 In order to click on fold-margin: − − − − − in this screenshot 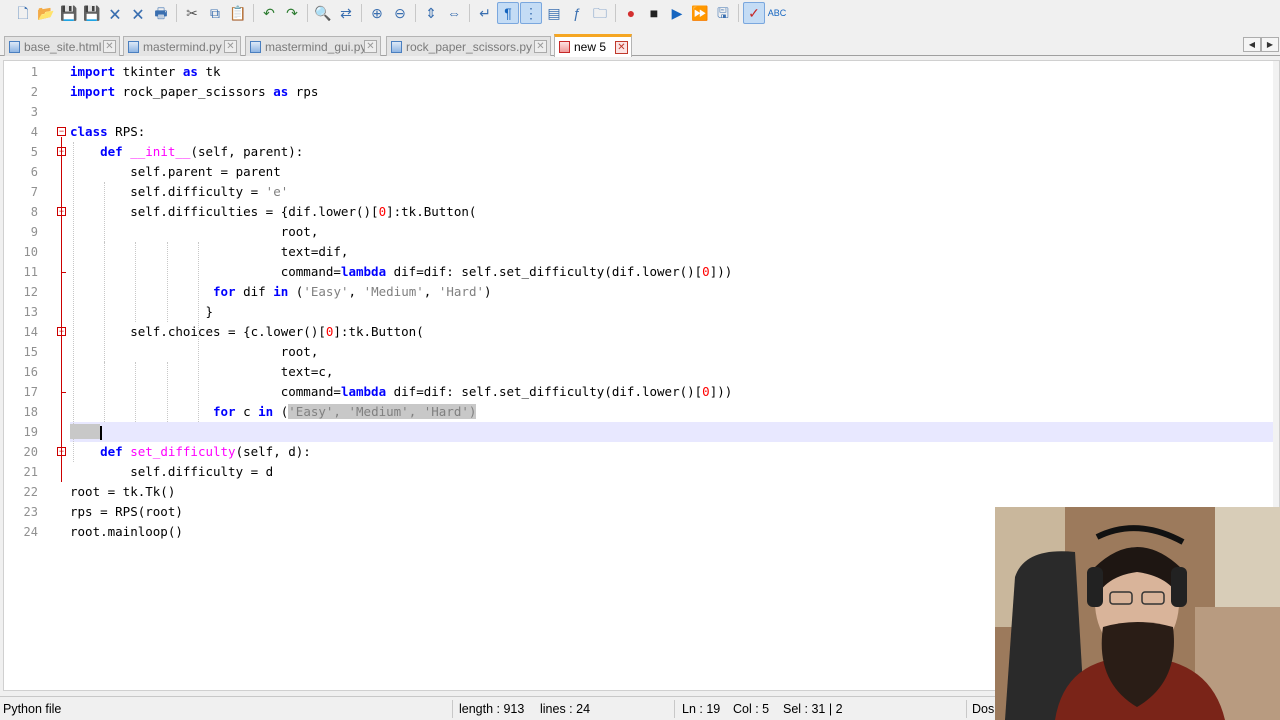, I will do `click(61, 375)`.